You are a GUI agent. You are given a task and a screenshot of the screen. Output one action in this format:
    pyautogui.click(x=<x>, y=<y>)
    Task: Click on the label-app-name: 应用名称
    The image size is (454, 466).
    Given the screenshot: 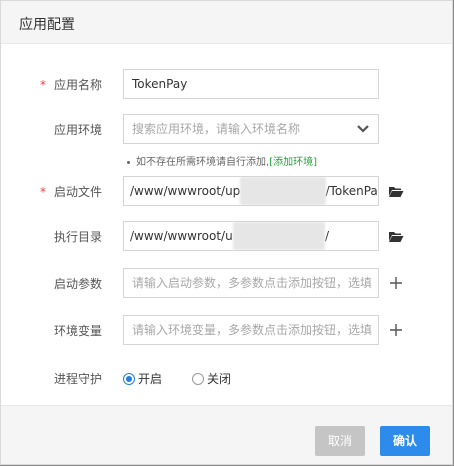 What is the action you would take?
    pyautogui.click(x=77, y=85)
    